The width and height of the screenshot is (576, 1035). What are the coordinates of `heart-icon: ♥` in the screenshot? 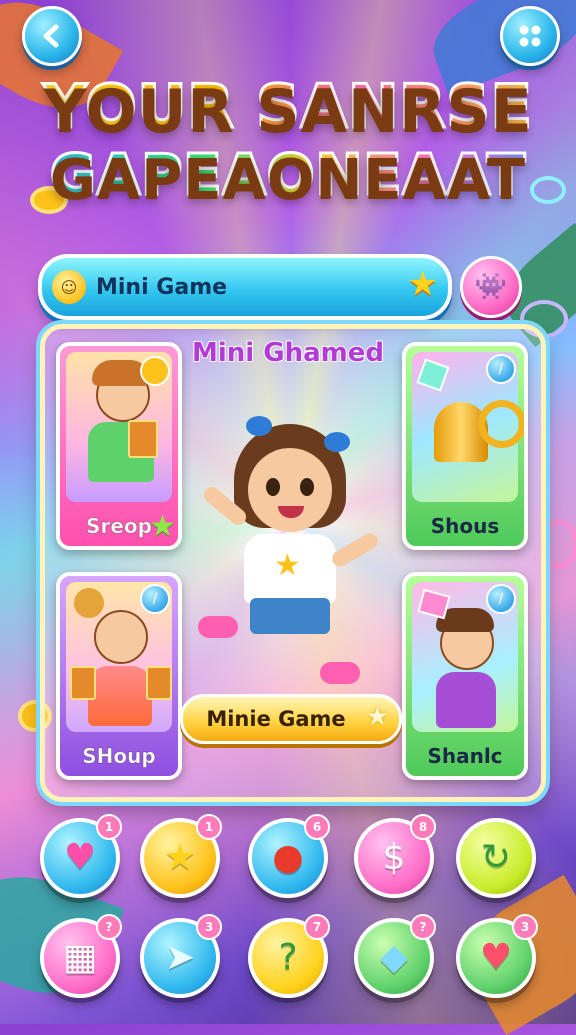 It's located at (80, 857).